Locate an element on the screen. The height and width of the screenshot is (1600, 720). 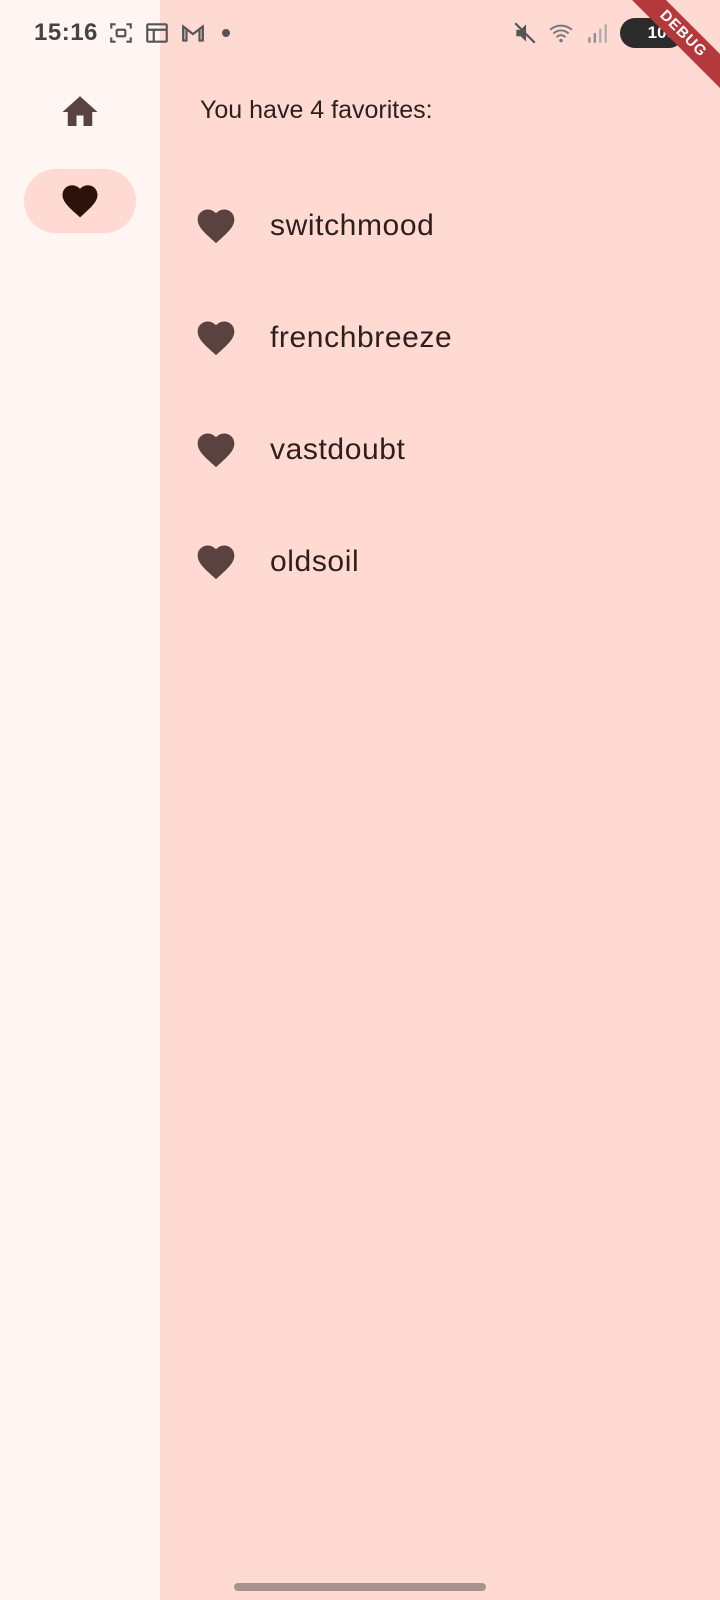
notification-dot-icon is located at coordinates (225, 33).